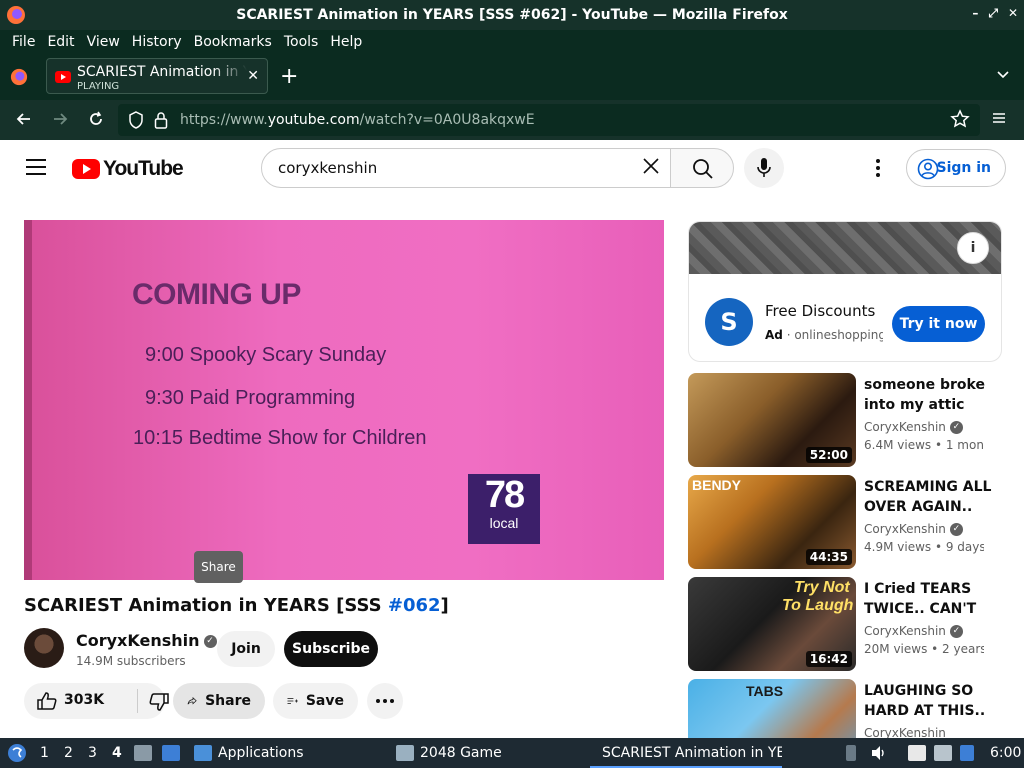 The height and width of the screenshot is (768, 1024). I want to click on new-tab-button: +, so click(289, 76).